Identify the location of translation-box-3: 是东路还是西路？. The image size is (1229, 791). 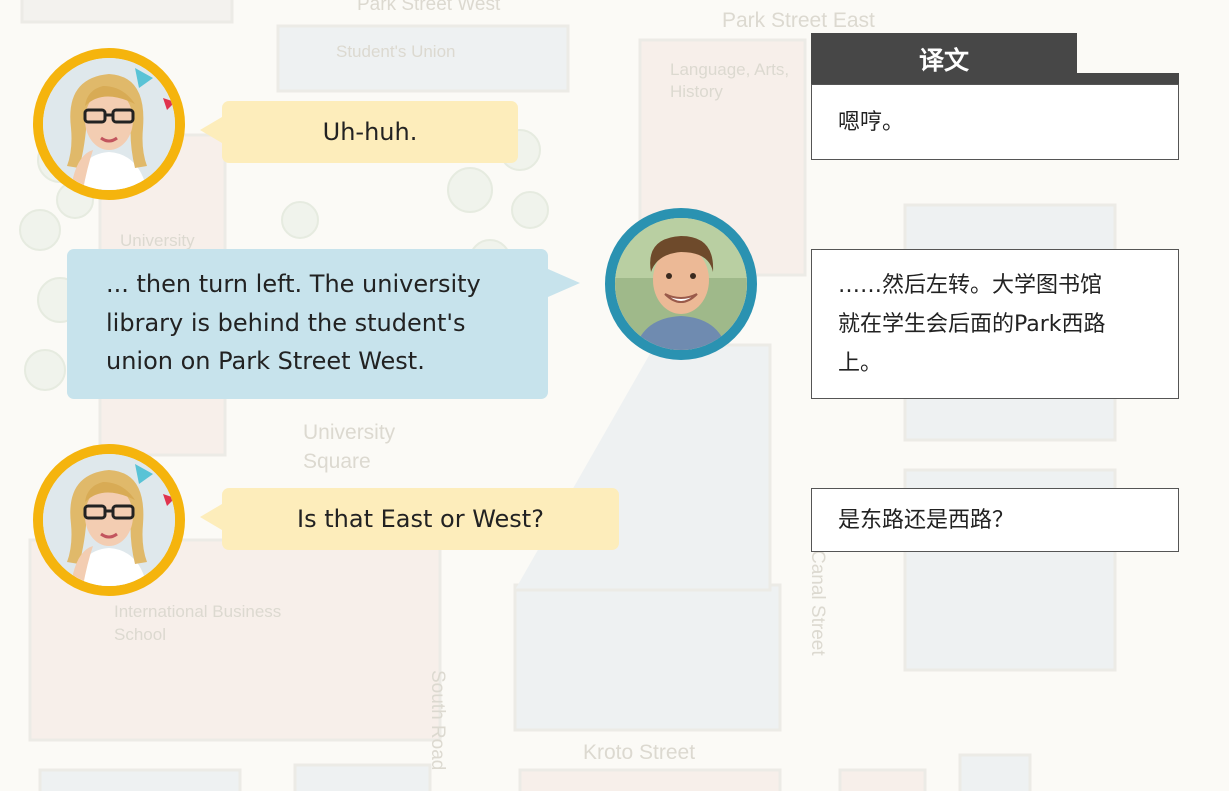
(995, 520).